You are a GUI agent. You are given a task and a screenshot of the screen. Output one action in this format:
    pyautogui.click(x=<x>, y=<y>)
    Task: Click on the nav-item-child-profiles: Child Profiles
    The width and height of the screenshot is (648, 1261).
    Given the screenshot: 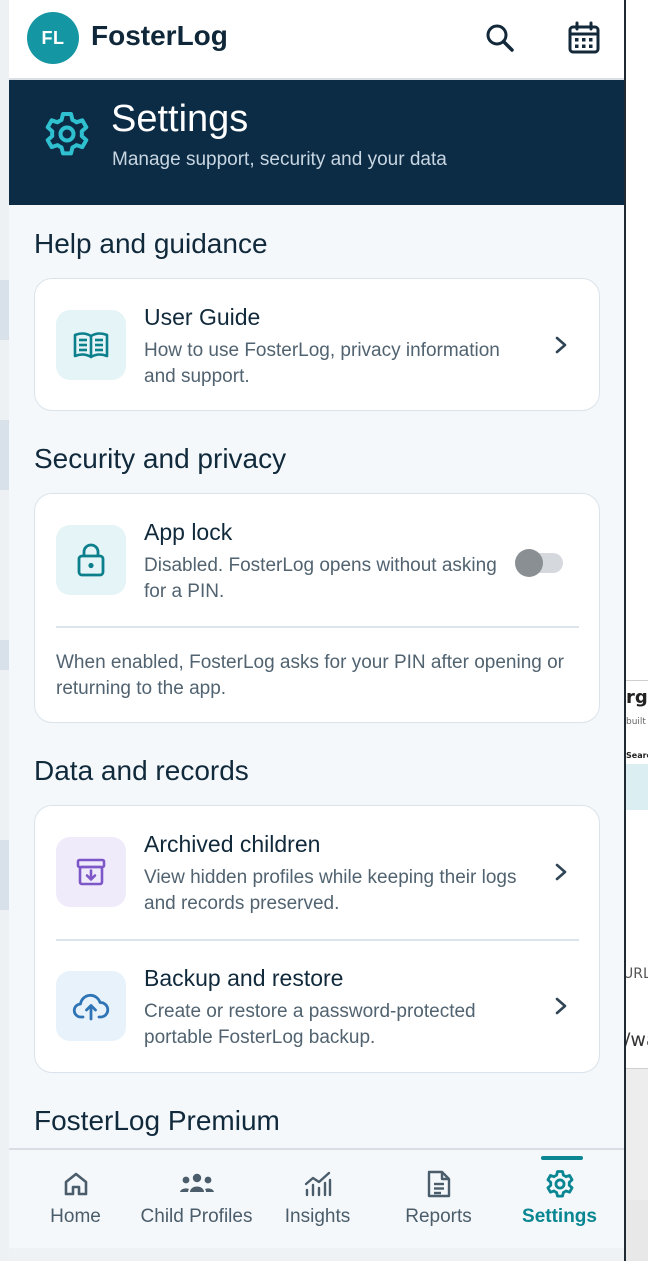 What is the action you would take?
    pyautogui.click(x=196, y=1200)
    